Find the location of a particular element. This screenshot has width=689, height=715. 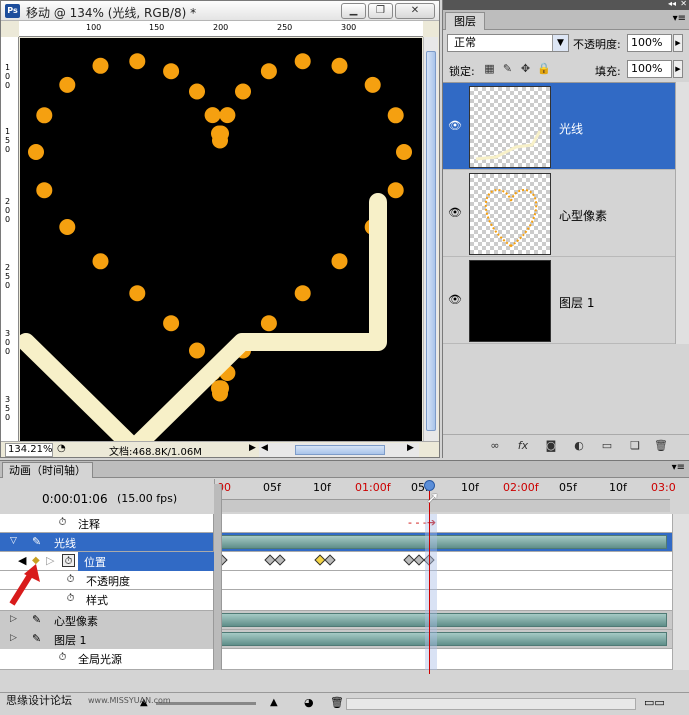

expand-triangle-icon: ▽ is located at coordinates (13, 541).